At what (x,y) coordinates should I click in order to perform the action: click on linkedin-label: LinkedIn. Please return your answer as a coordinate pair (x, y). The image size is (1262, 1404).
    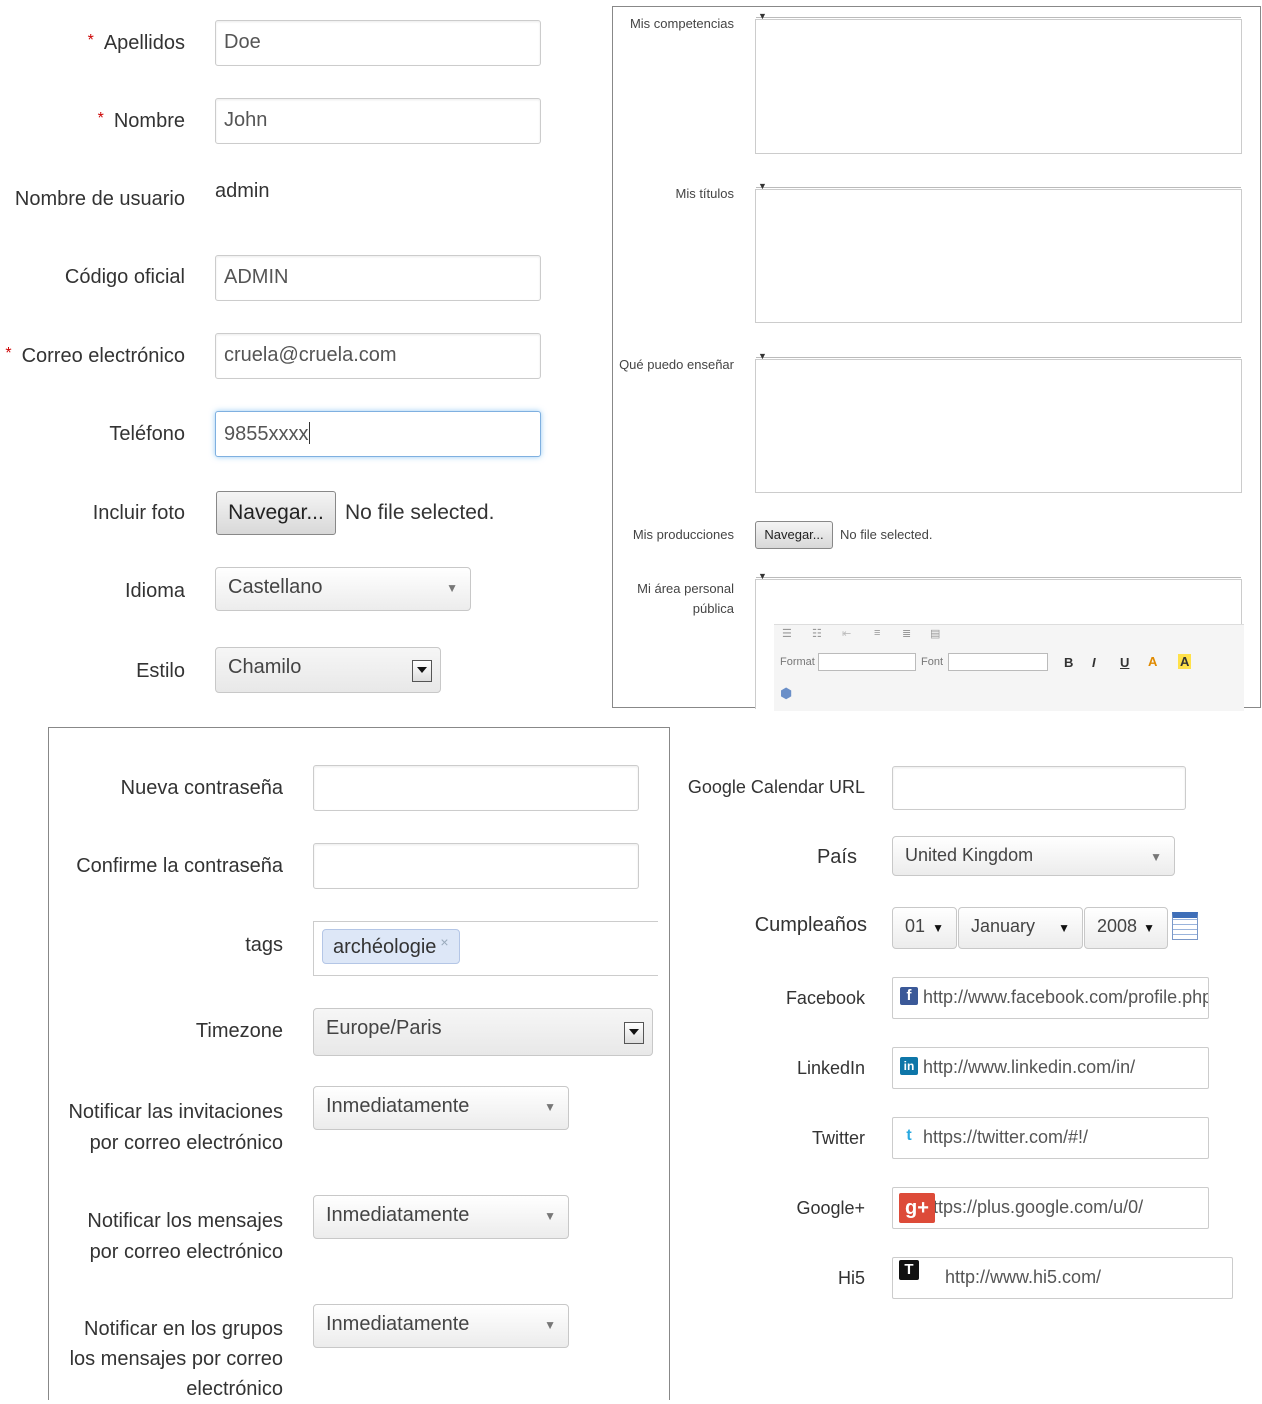
    Looking at the image, I should click on (830, 1068).